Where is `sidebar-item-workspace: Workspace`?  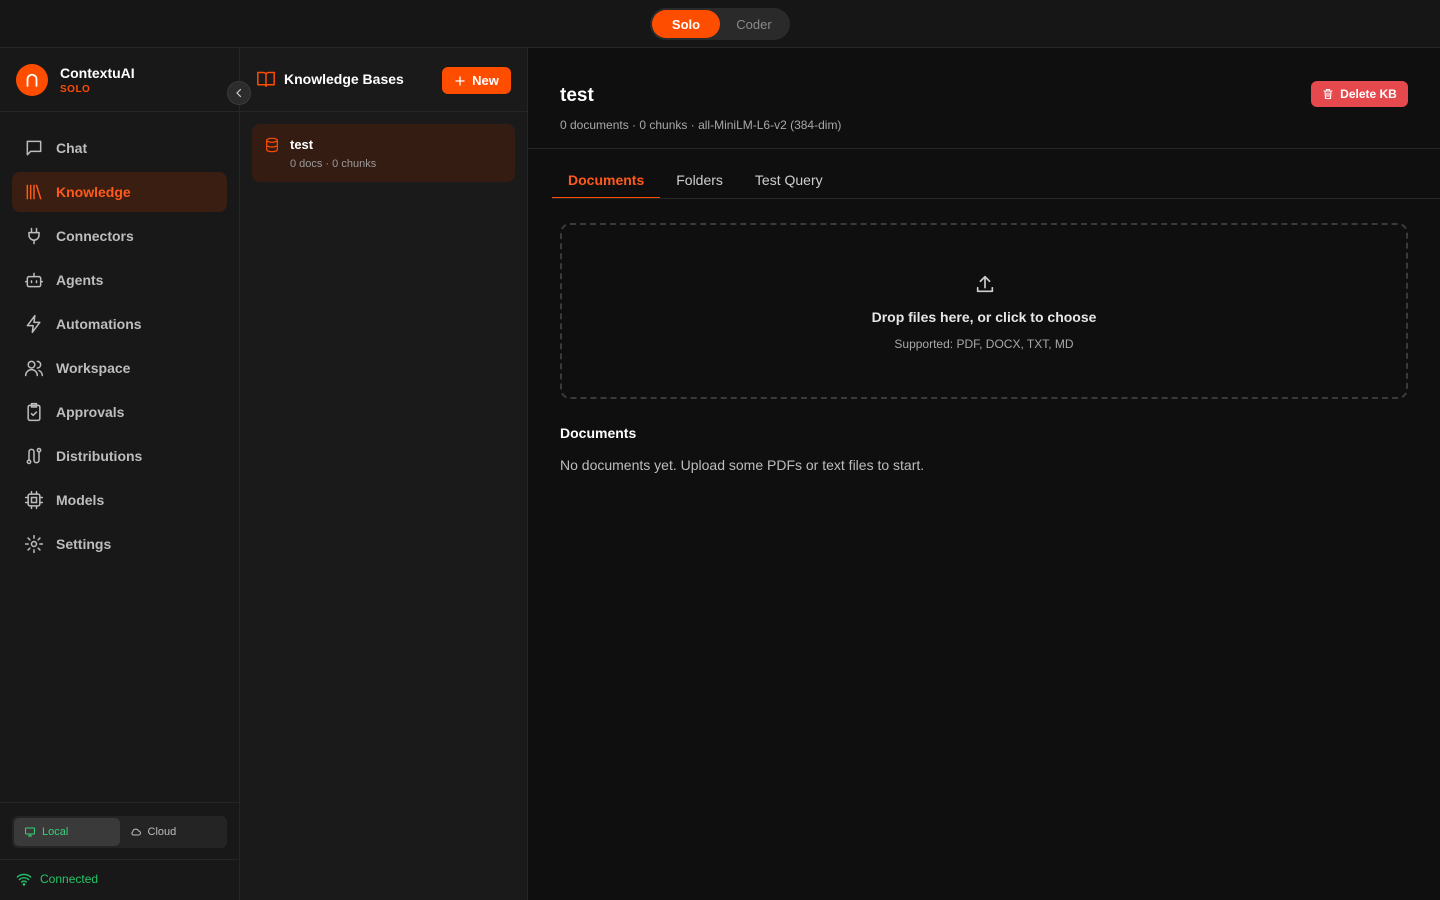
sidebar-item-workspace: Workspace is located at coordinates (119, 368).